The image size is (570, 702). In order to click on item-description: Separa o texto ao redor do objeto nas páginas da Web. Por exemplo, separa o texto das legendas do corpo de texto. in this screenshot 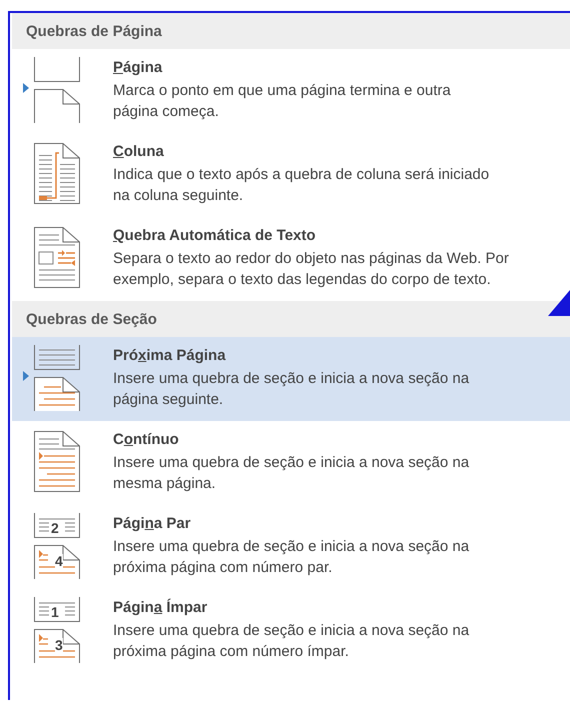, I will do `click(311, 269)`.